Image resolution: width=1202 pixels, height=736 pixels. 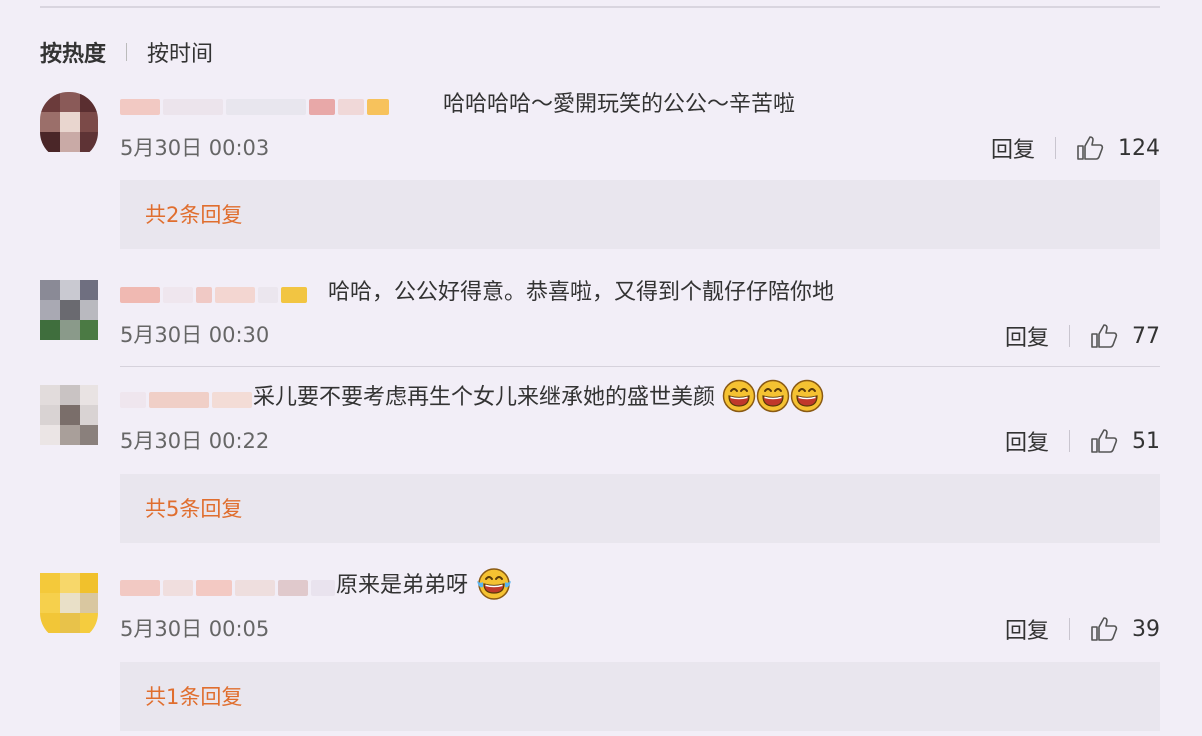 I want to click on like-button: 77, so click(x=1125, y=336).